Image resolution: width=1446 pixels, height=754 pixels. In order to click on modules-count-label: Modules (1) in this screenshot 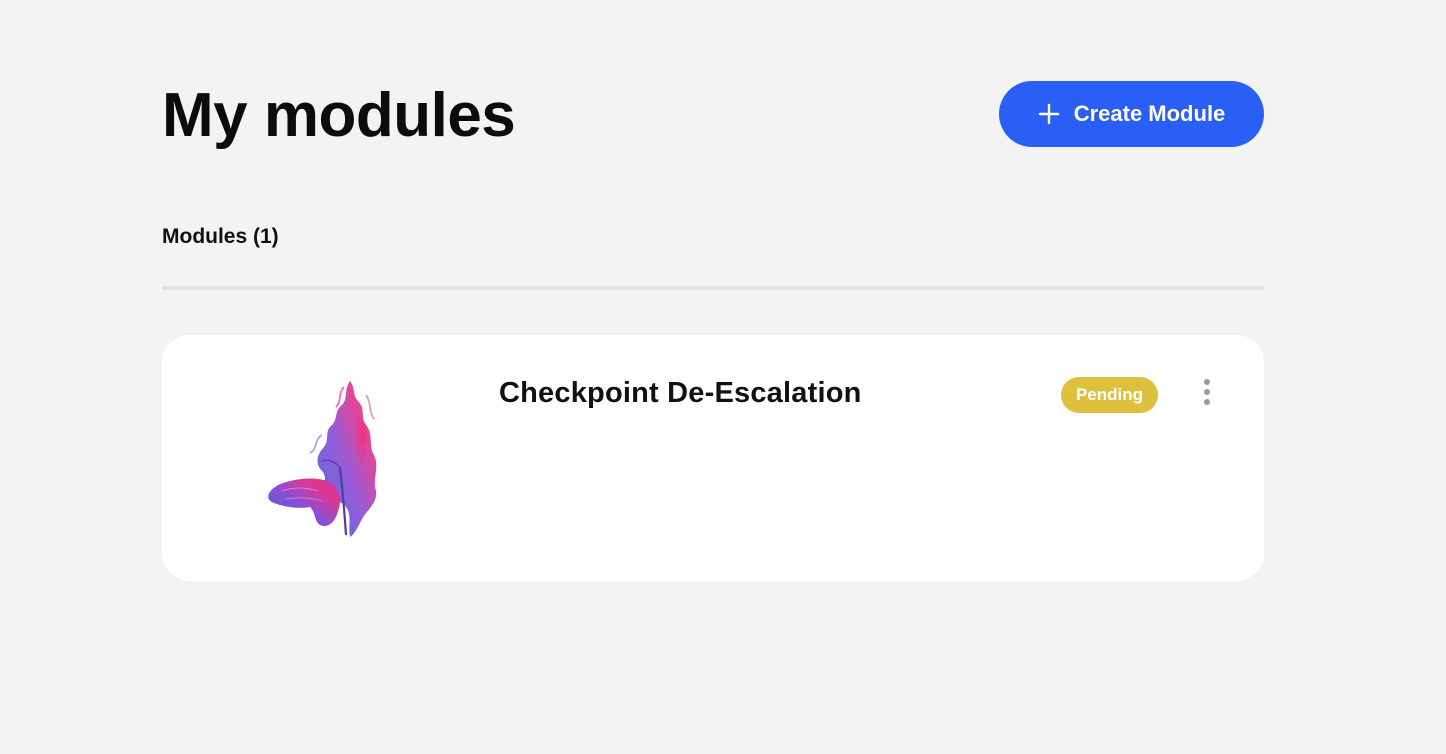, I will do `click(220, 236)`.